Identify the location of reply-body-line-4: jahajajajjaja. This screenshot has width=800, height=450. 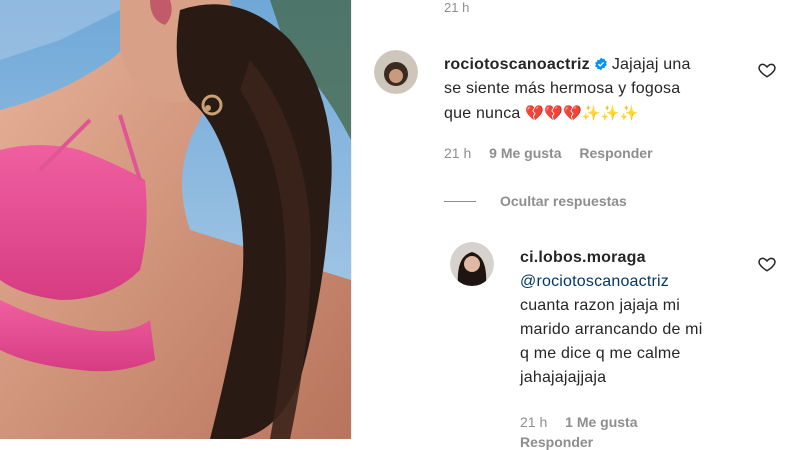
(563, 377).